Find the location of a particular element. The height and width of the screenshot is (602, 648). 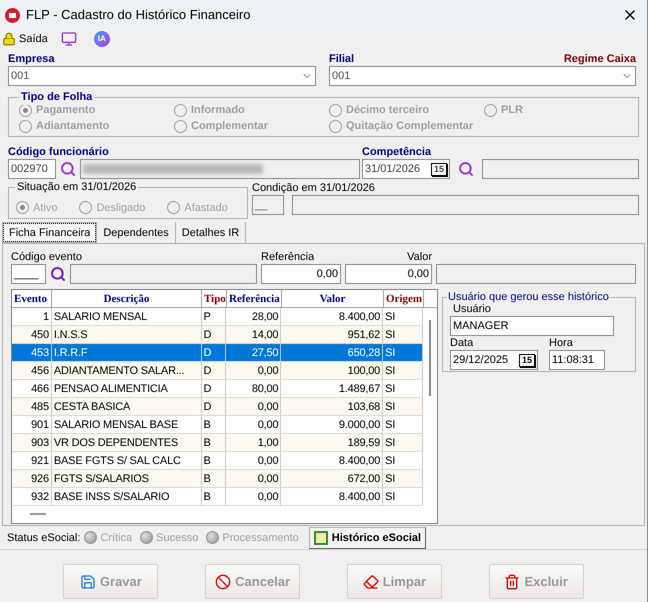

radio-label: Adiantamento is located at coordinates (73, 126).